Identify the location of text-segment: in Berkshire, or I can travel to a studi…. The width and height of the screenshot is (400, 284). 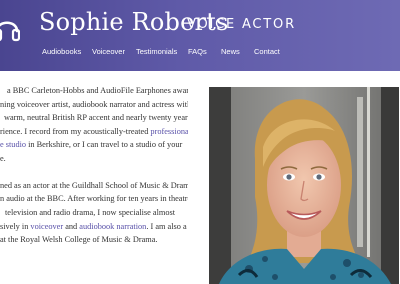
(104, 145).